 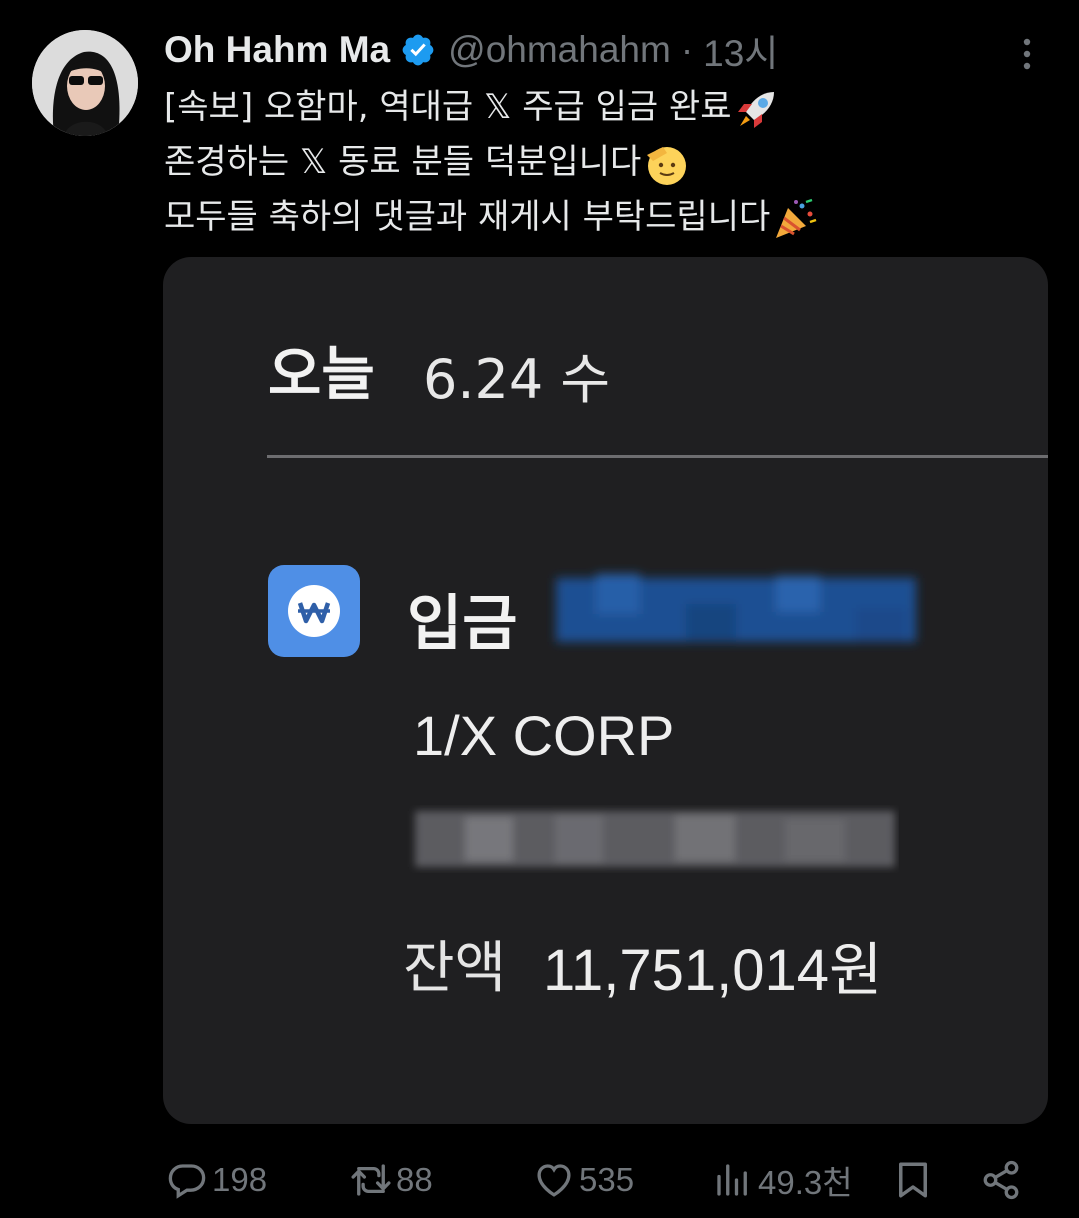 I want to click on share-button, so click(x=1001, y=1180).